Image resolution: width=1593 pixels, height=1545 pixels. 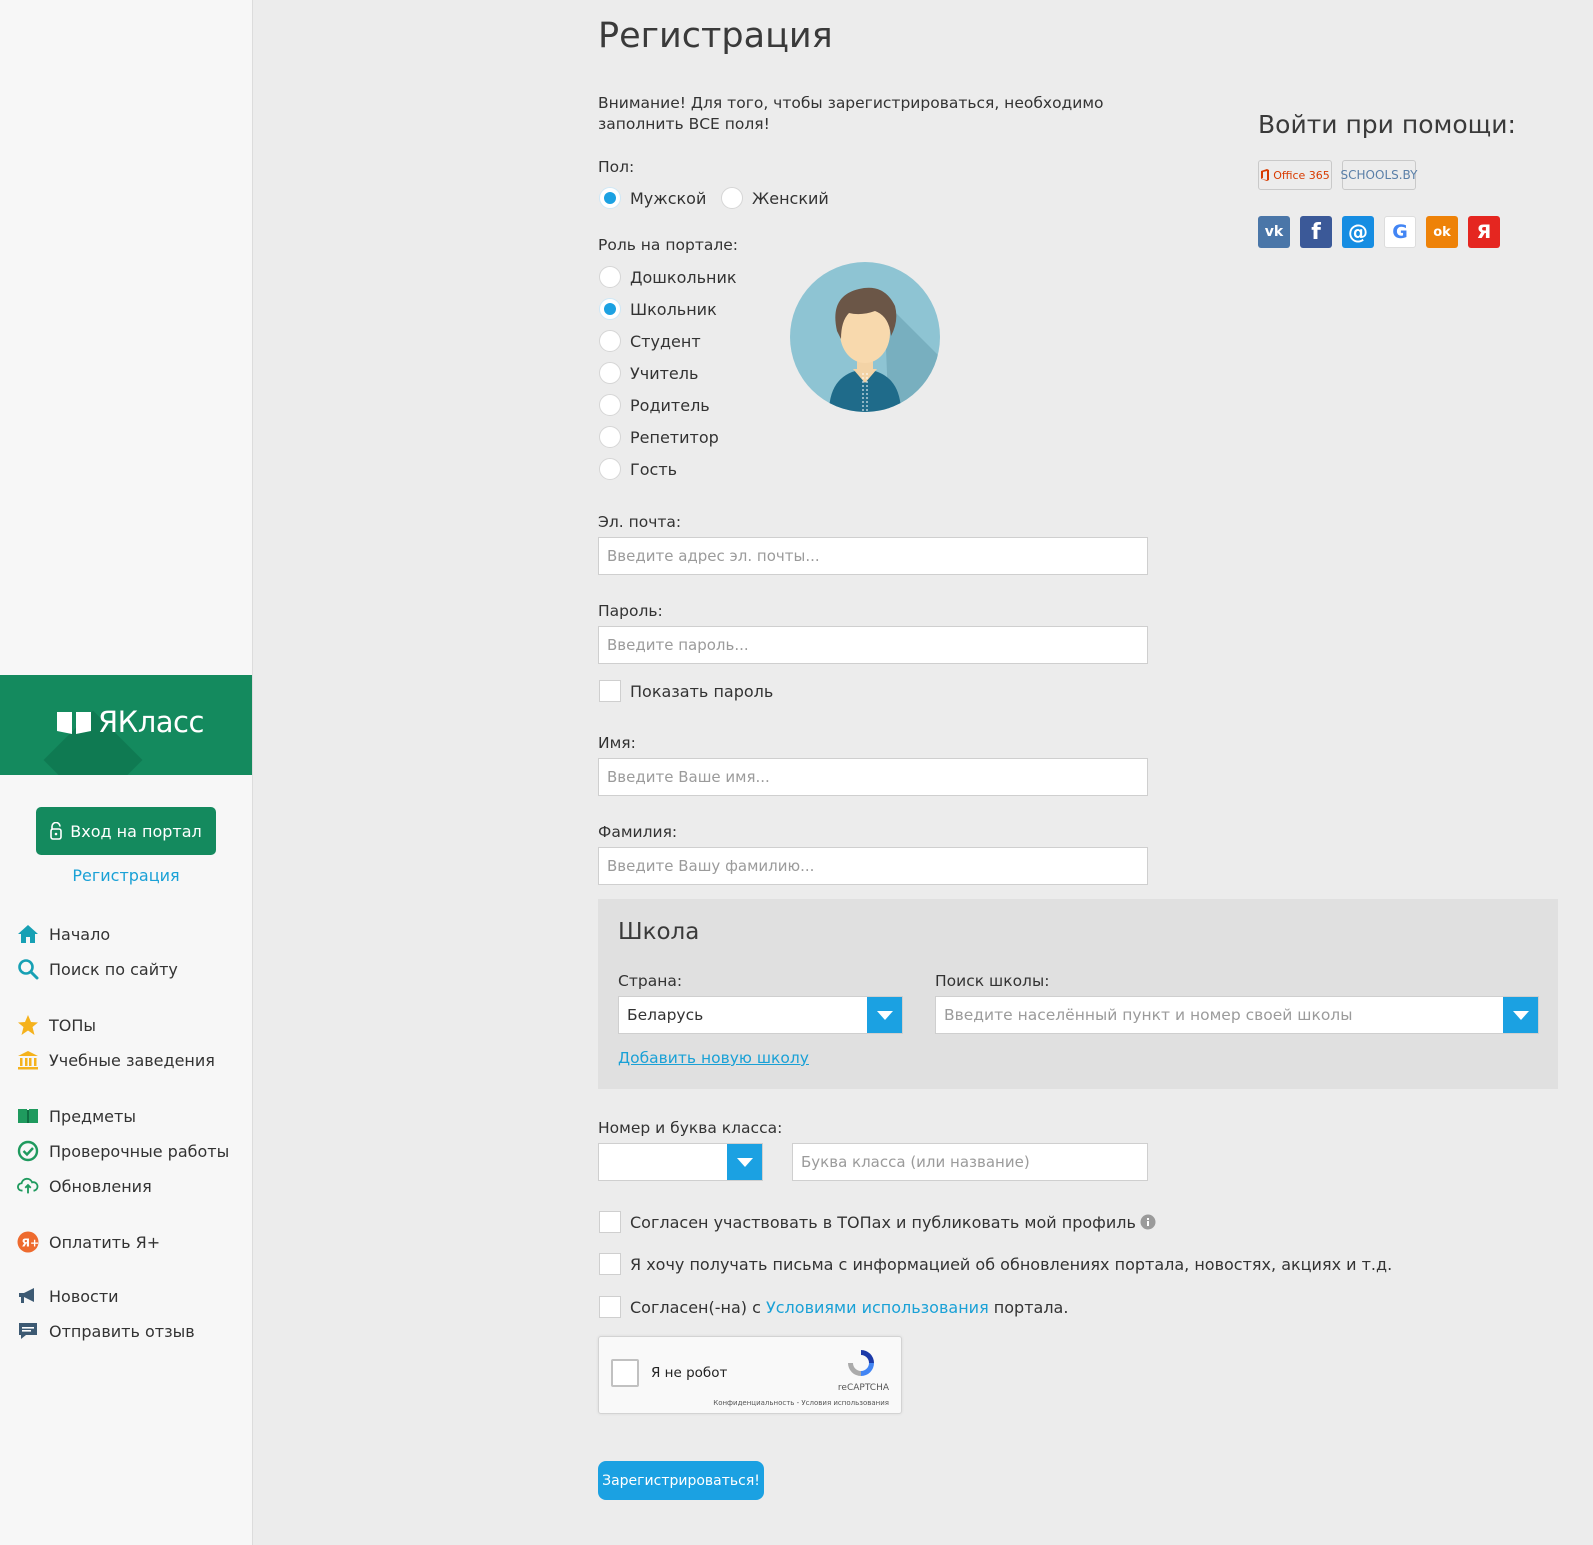 What do you see at coordinates (1316, 232) in the screenshot?
I see `facebook-login-icon: f` at bounding box center [1316, 232].